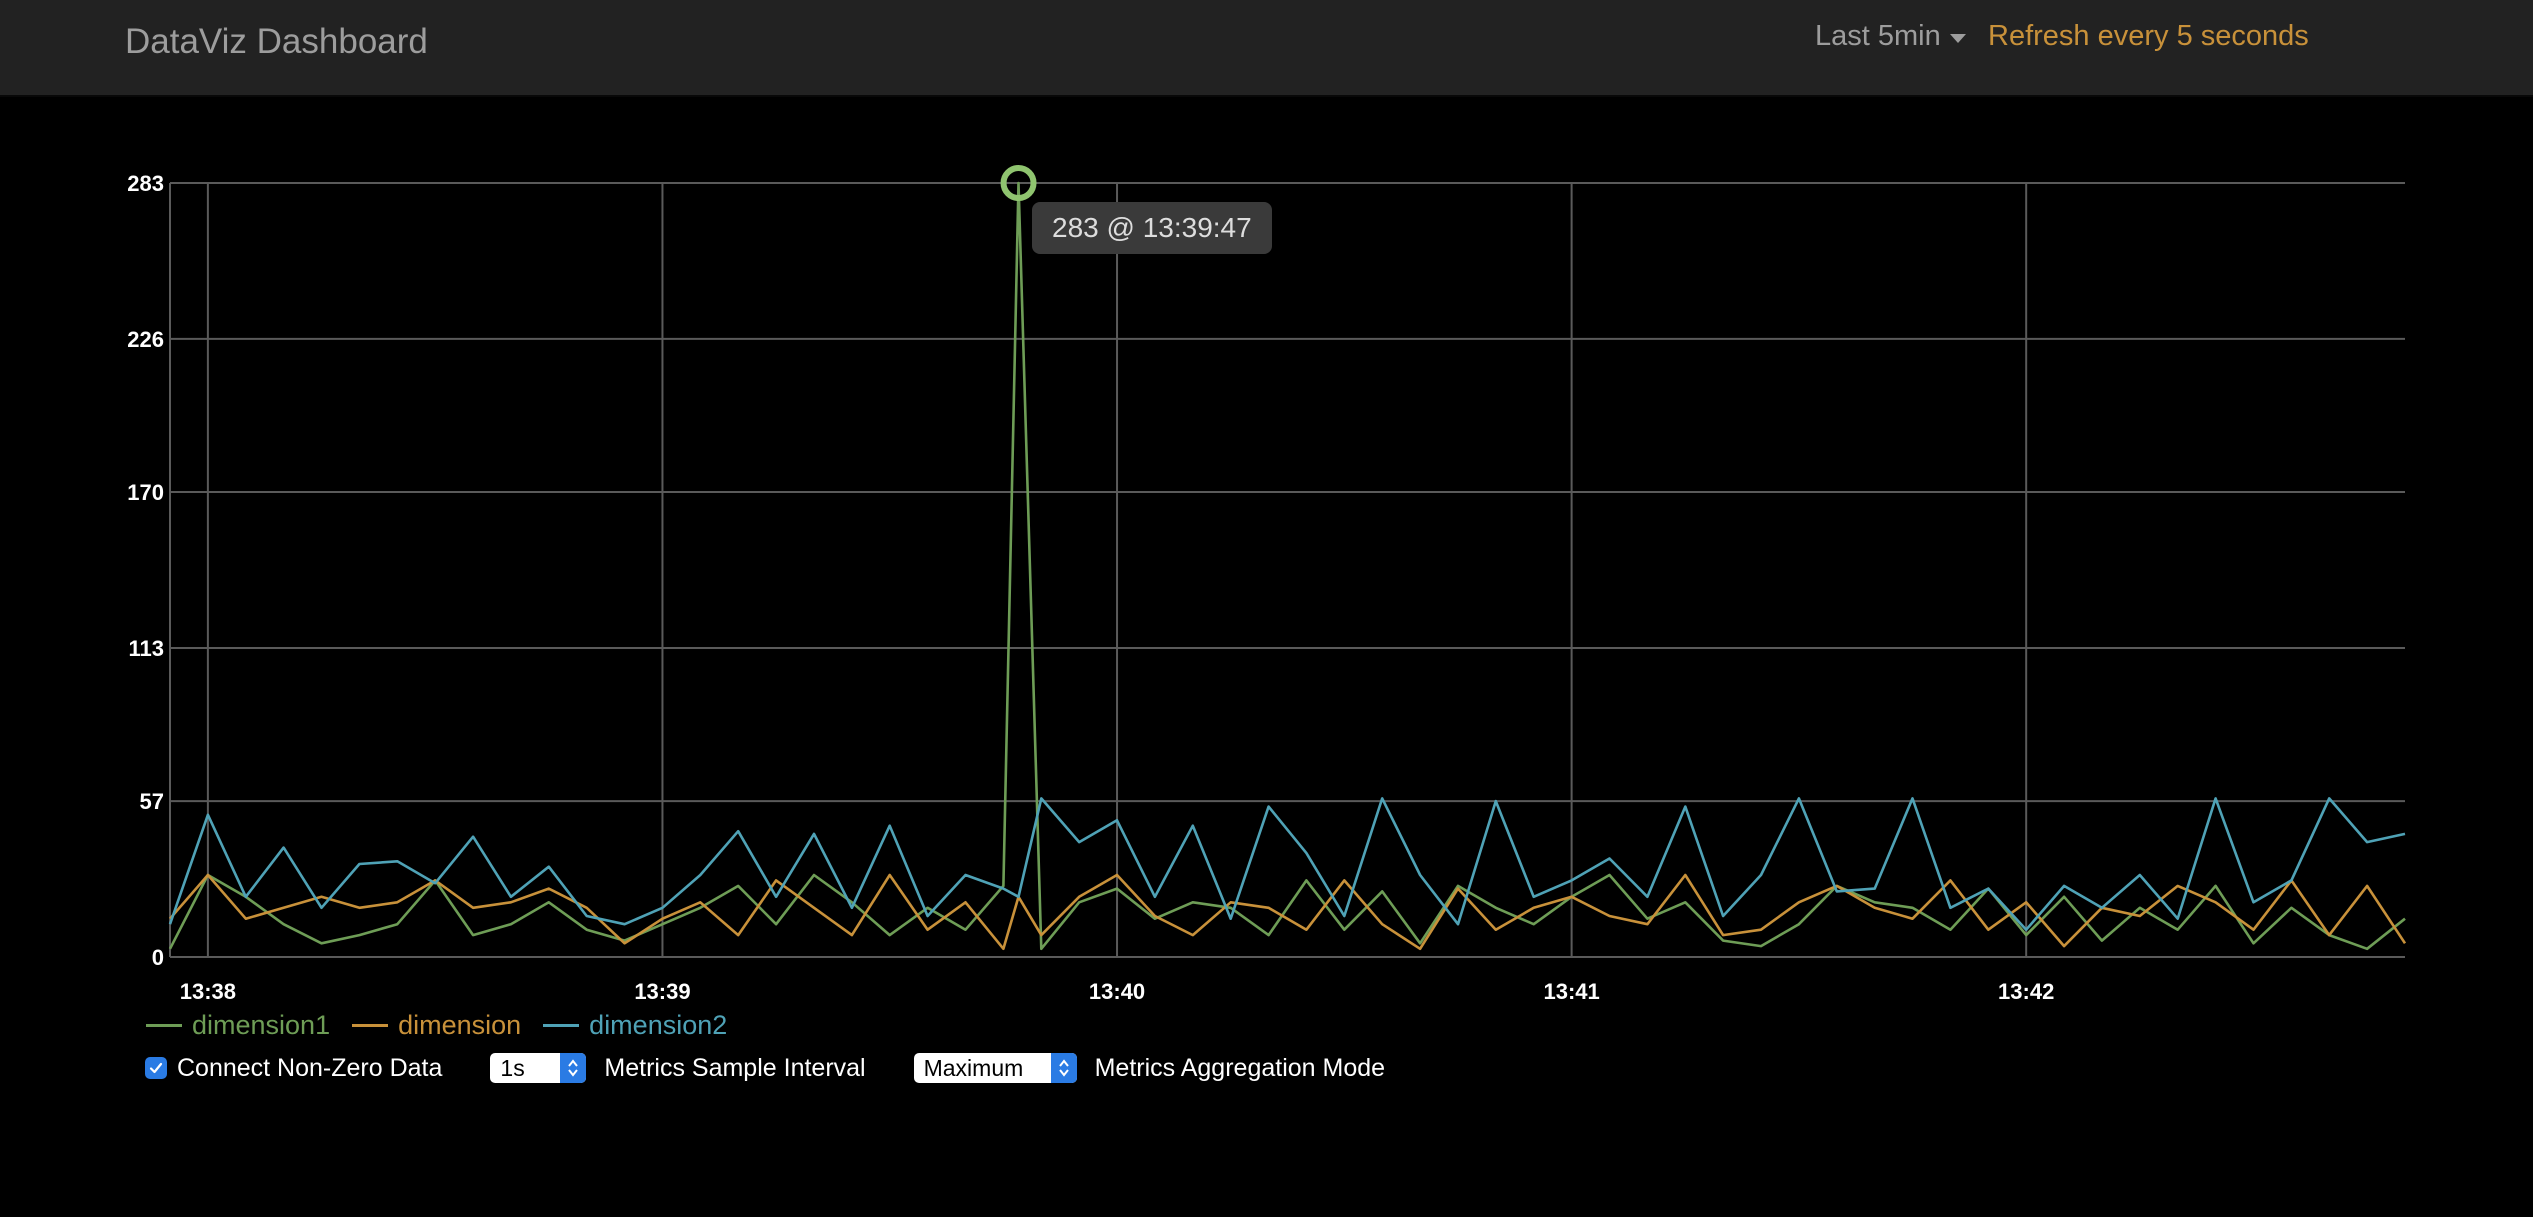 This screenshot has width=2533, height=1217. I want to click on y-tick-label: 113, so click(147, 648).